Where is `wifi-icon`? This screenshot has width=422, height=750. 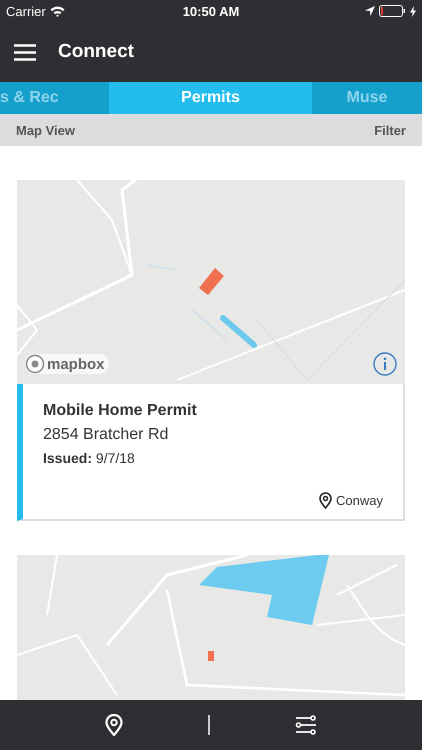 wifi-icon is located at coordinates (57, 11).